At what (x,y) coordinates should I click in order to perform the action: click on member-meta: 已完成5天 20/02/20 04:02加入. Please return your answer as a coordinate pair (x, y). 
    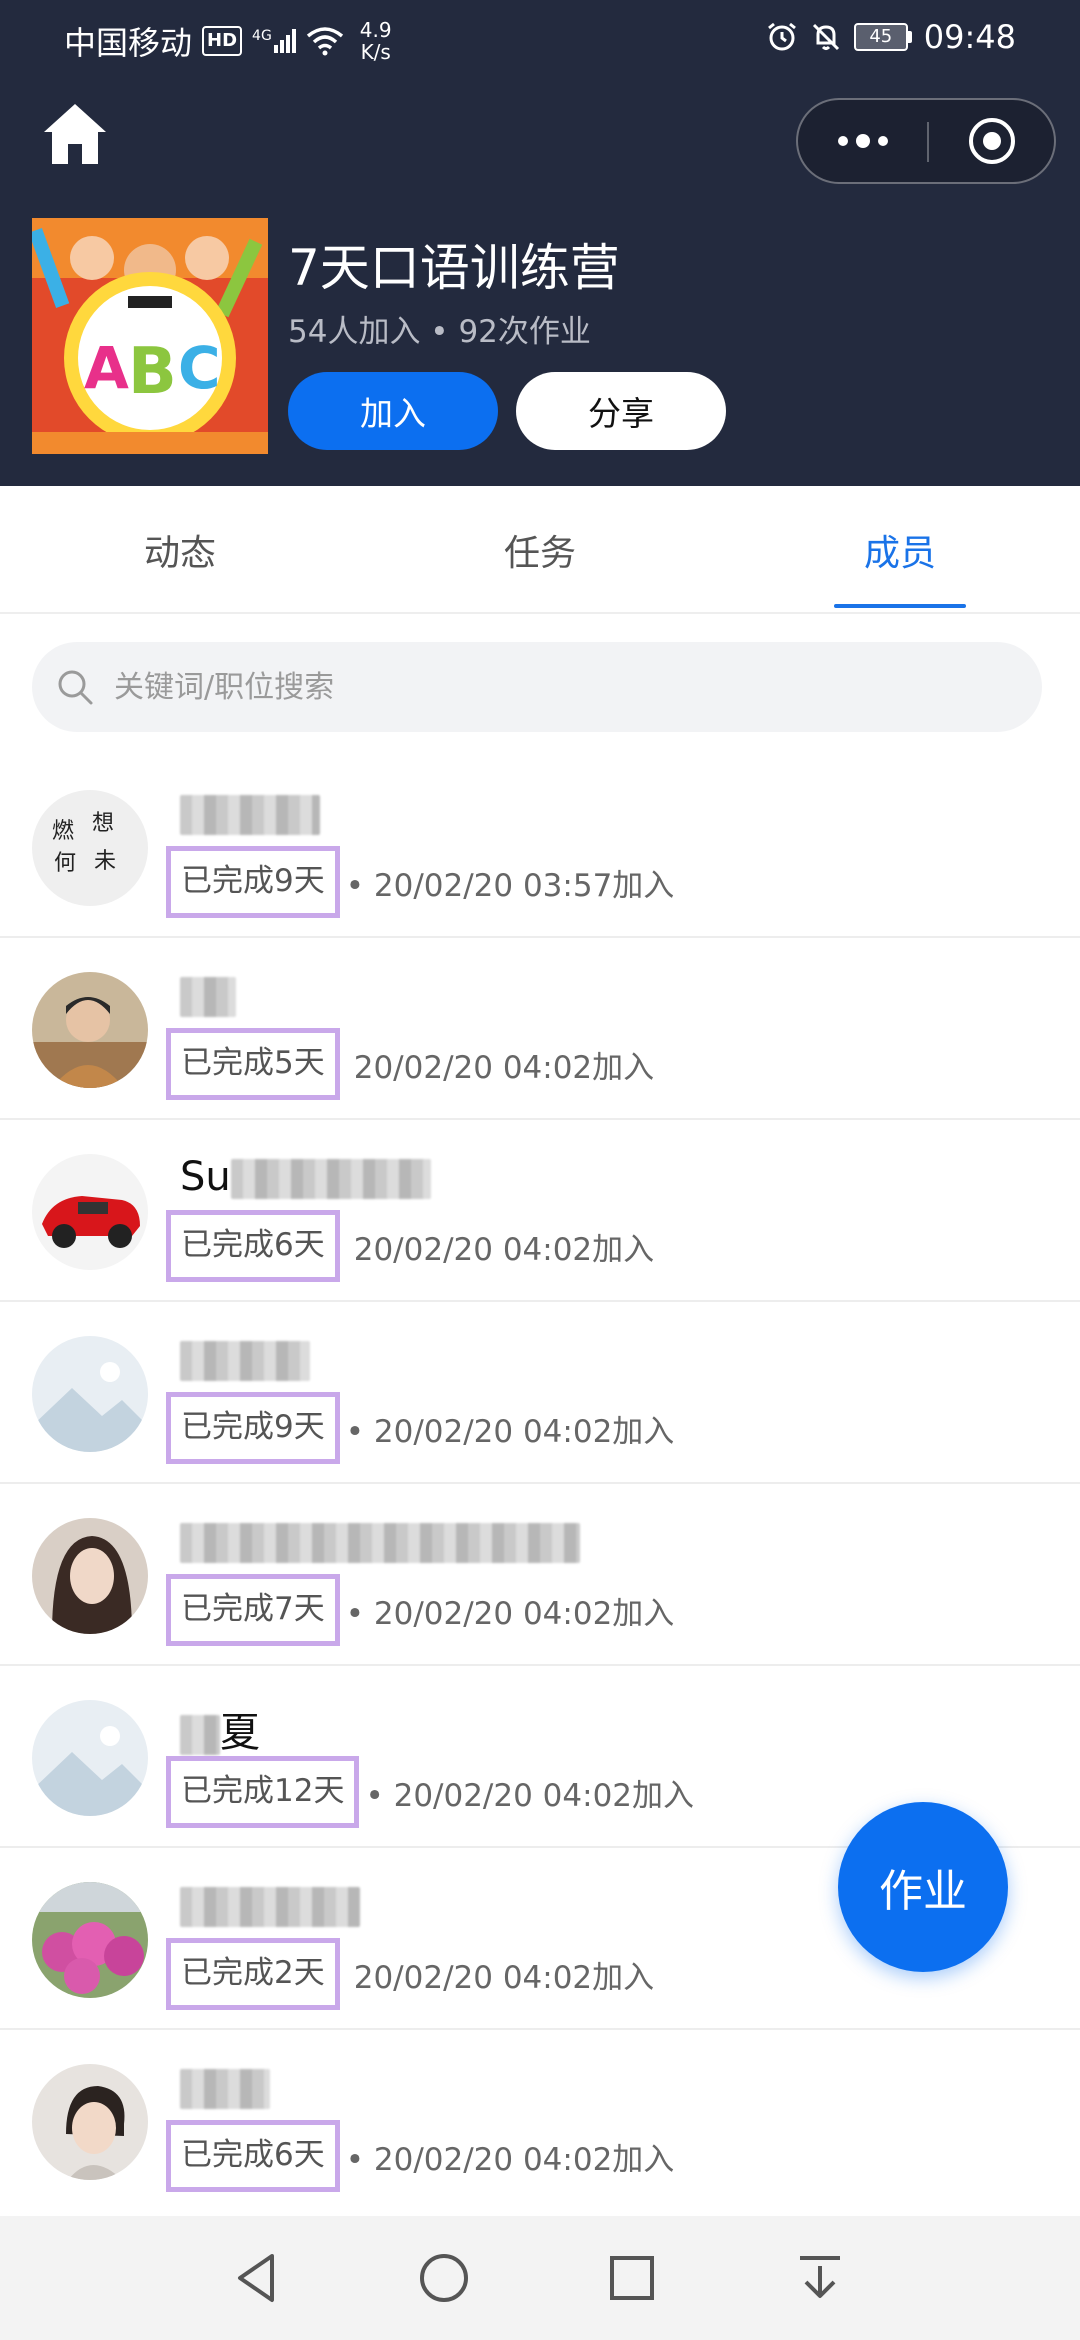
    Looking at the image, I should click on (410, 1064).